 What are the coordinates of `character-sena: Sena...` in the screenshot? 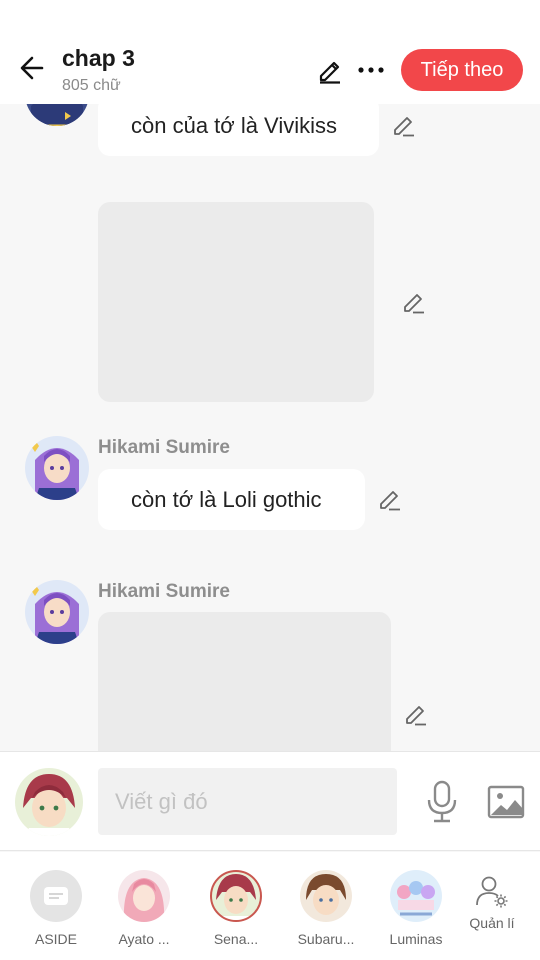 It's located at (236, 908).